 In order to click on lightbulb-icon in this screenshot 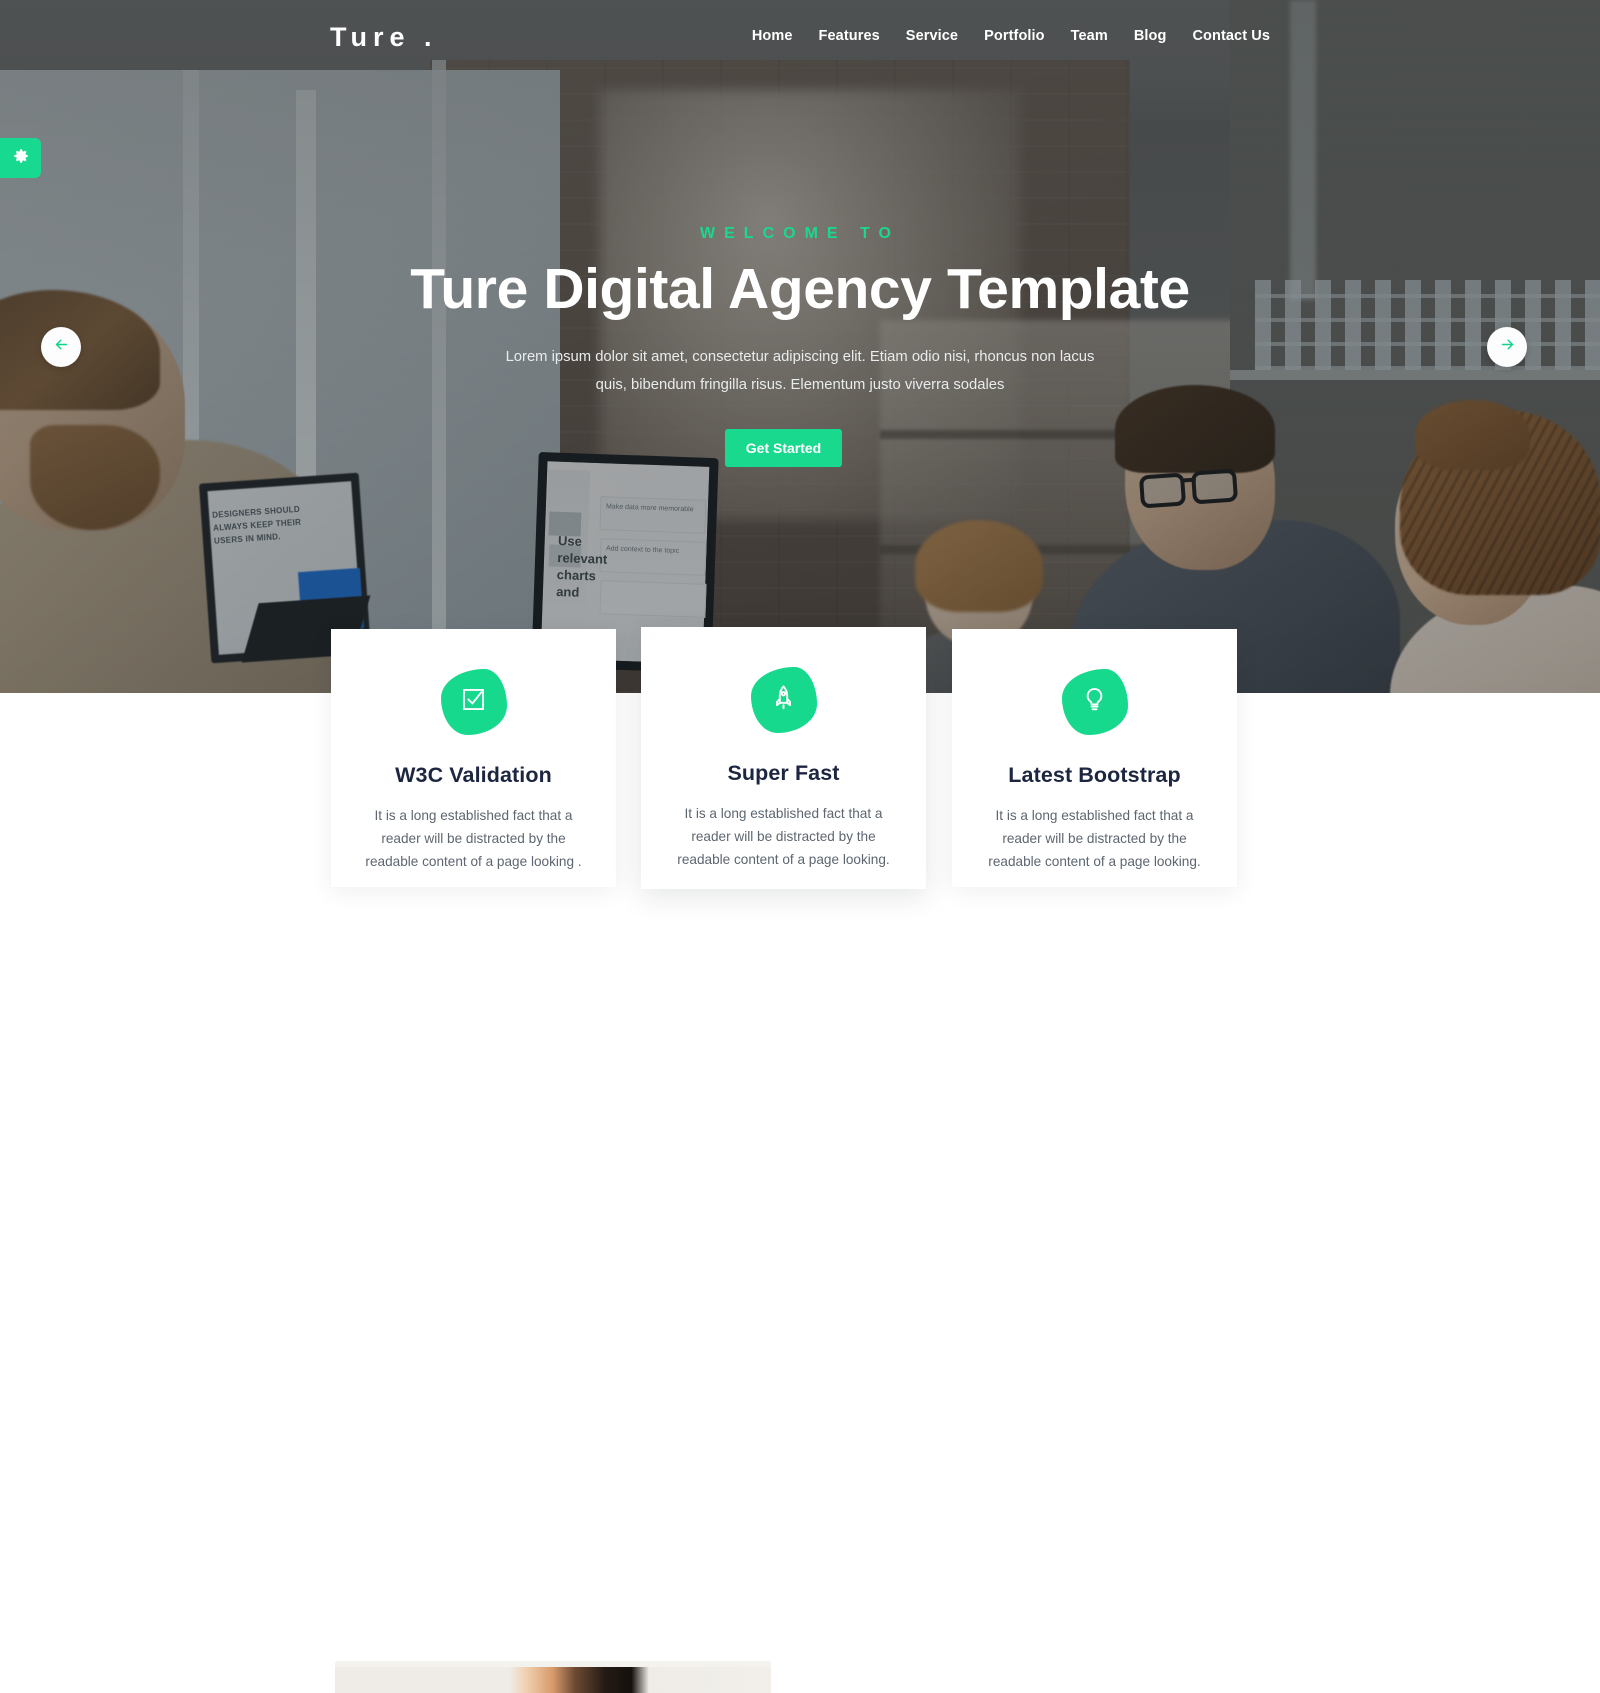, I will do `click(1094, 702)`.